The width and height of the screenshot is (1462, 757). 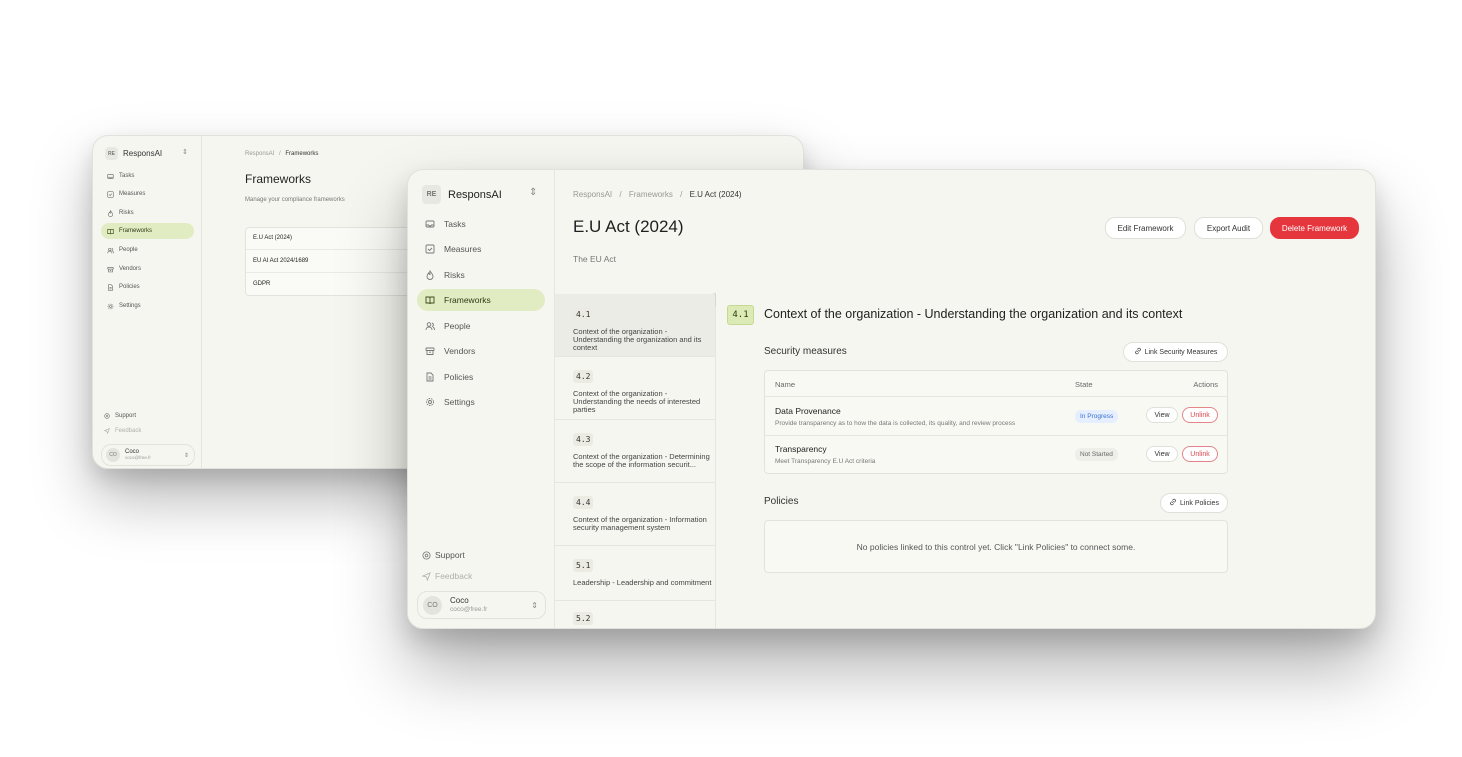 What do you see at coordinates (583, 502) in the screenshot?
I see `control-code: 4.4` at bounding box center [583, 502].